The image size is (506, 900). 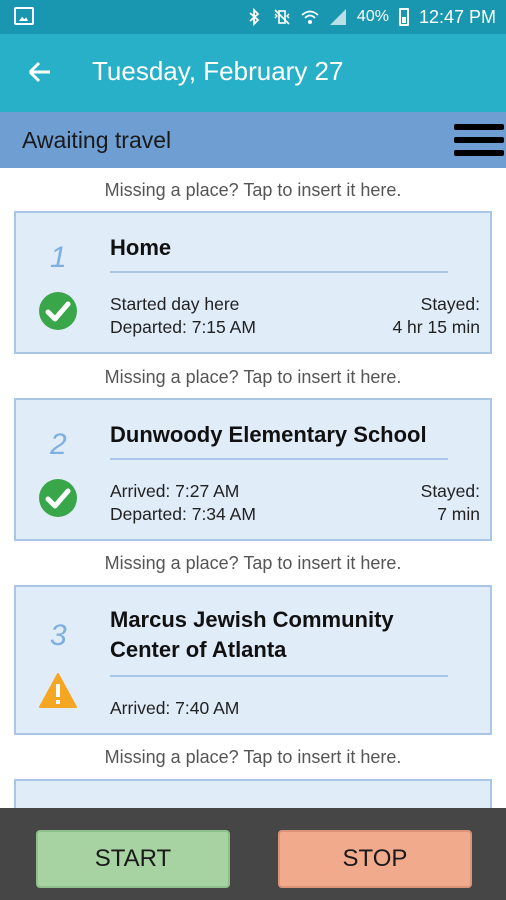 I want to click on place-number: 2, so click(x=58, y=444).